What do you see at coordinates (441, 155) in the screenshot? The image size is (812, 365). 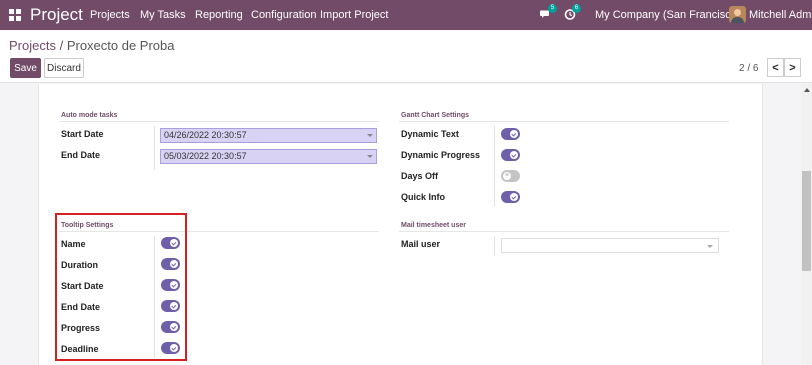 I see `gantt-label-dynamic-progress: Dynamic Progress` at bounding box center [441, 155].